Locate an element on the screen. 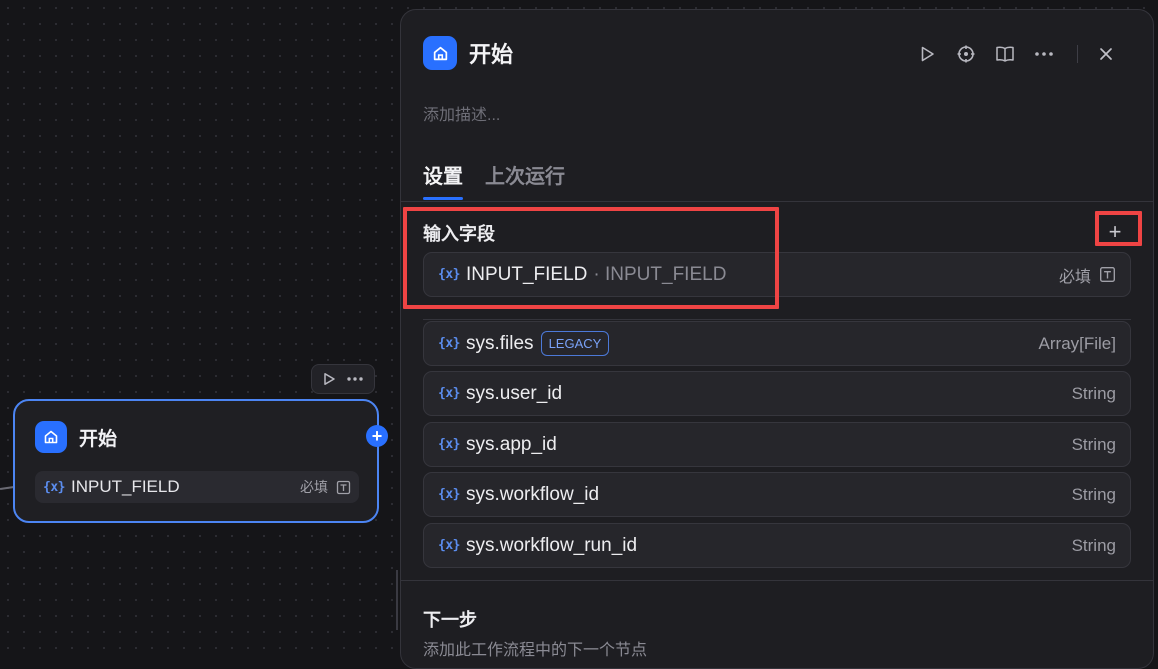 The width and height of the screenshot is (1158, 669). tab-settings: 设置 is located at coordinates (443, 180).